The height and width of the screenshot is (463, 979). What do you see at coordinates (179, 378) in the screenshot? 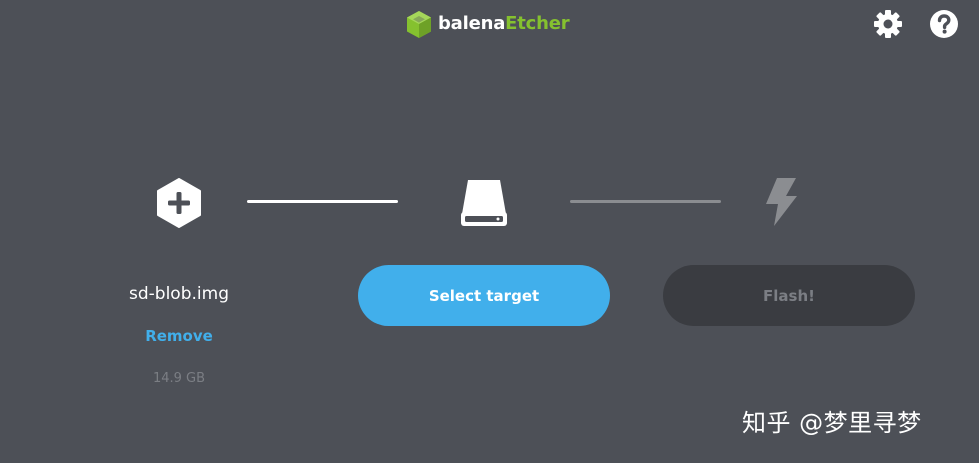
I see `image-size-label: 14.9 GB` at bounding box center [179, 378].